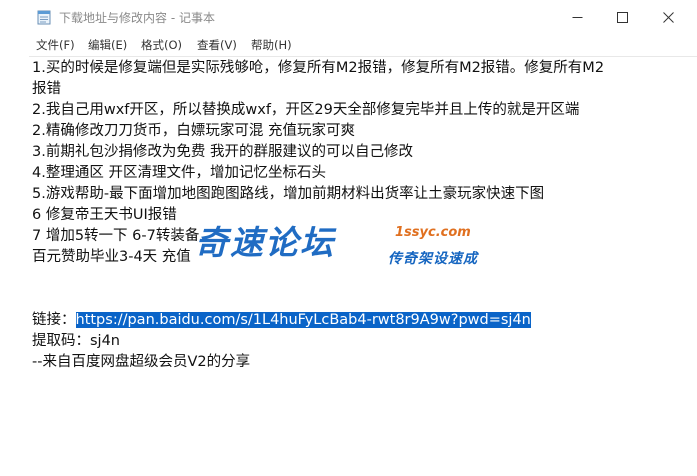  I want to click on text-line: 2.精确修改刀刀货币，白嫖玩家可混 充值玩家可爽, so click(193, 131).